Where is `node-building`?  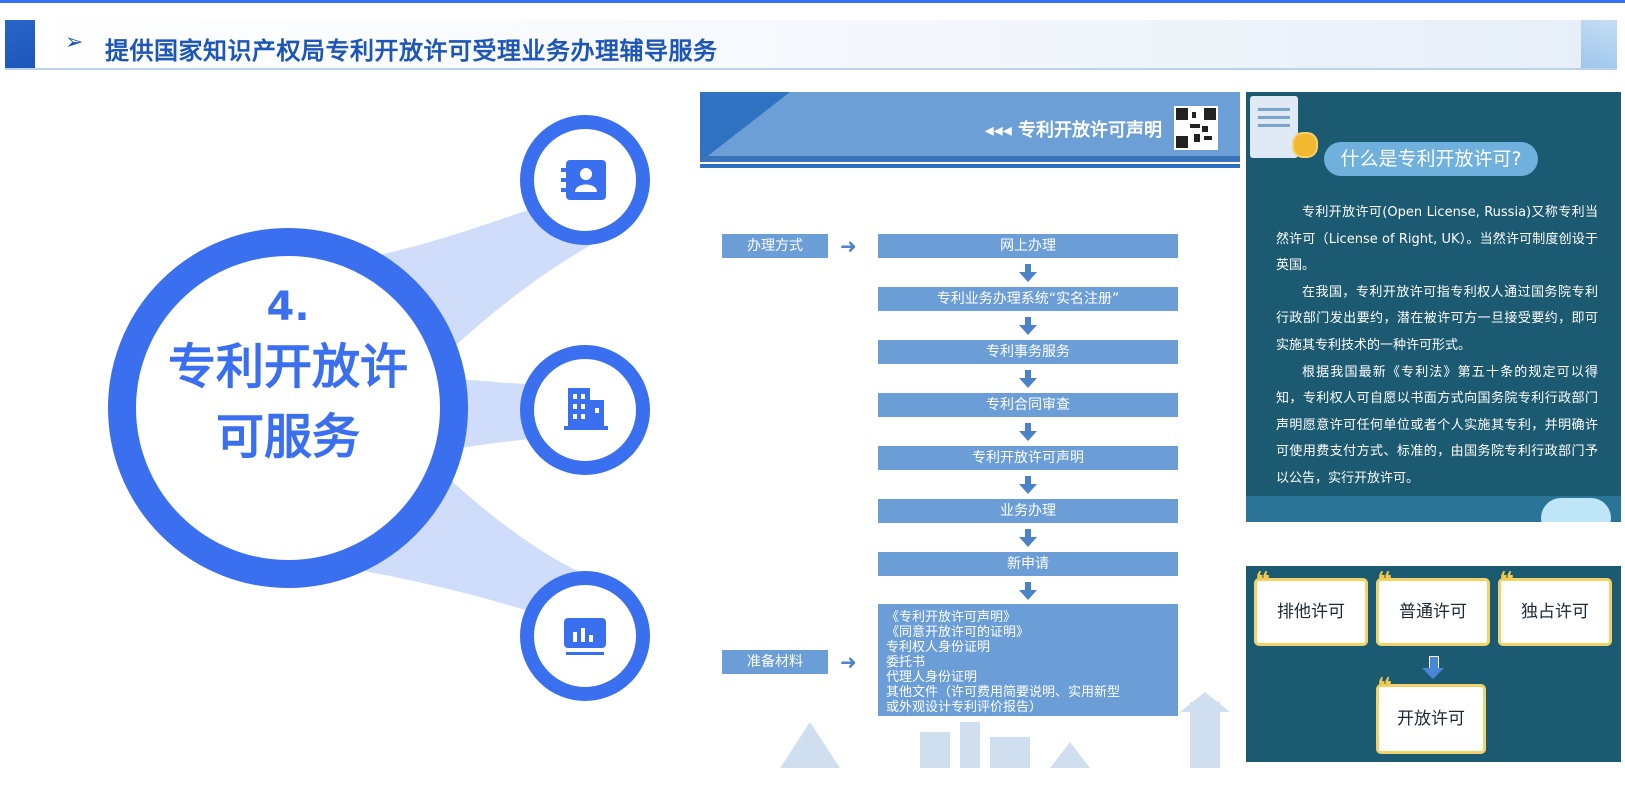
node-building is located at coordinates (585, 410).